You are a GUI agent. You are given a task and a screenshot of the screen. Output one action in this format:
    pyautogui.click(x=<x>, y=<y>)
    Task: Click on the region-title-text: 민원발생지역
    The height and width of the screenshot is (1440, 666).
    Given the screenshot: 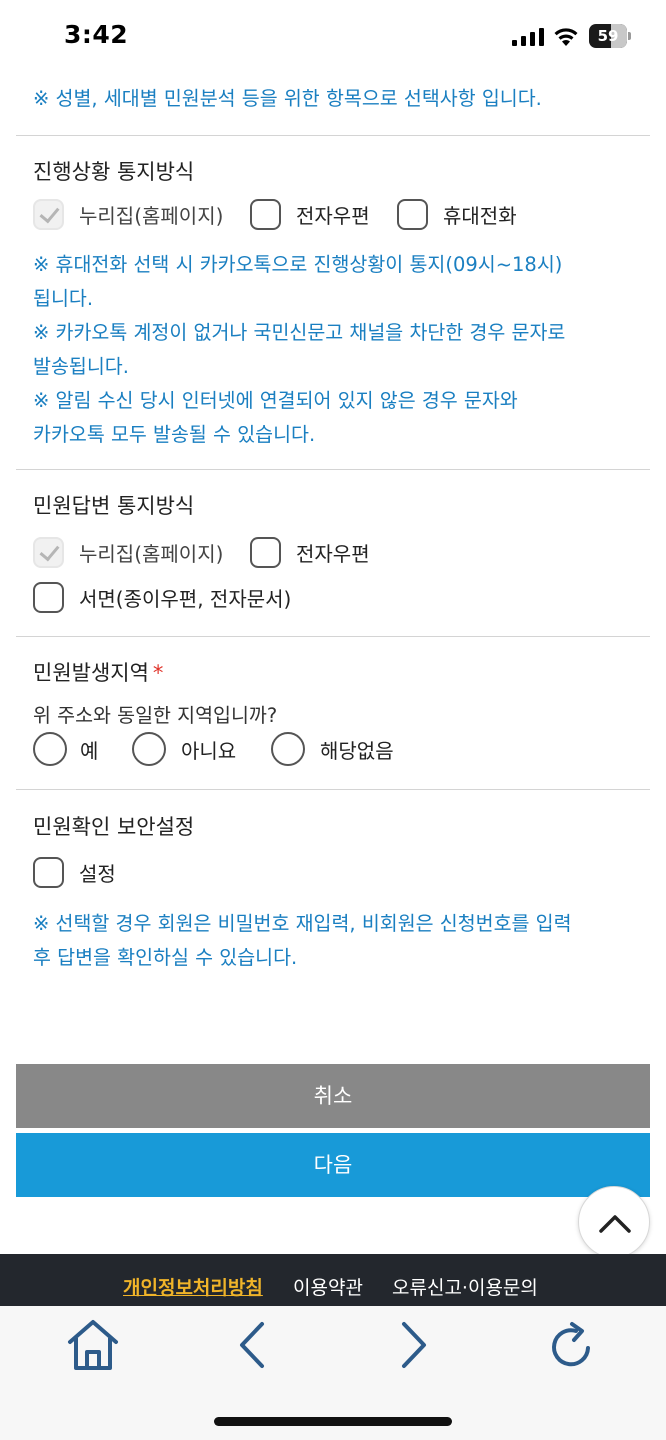 What is the action you would take?
    pyautogui.click(x=91, y=673)
    